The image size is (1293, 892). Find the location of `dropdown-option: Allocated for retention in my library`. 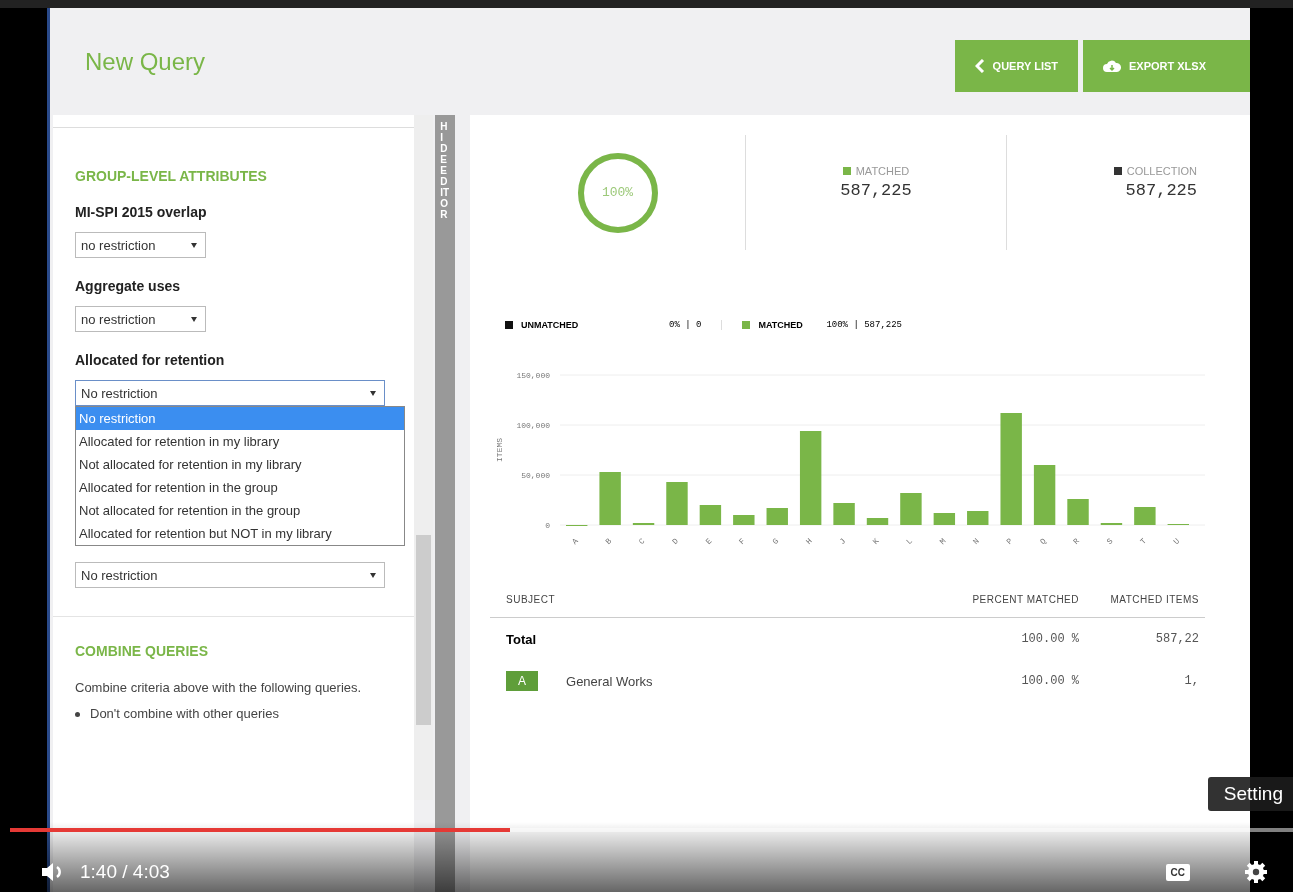

dropdown-option: Allocated for retention in my library is located at coordinates (240, 441).